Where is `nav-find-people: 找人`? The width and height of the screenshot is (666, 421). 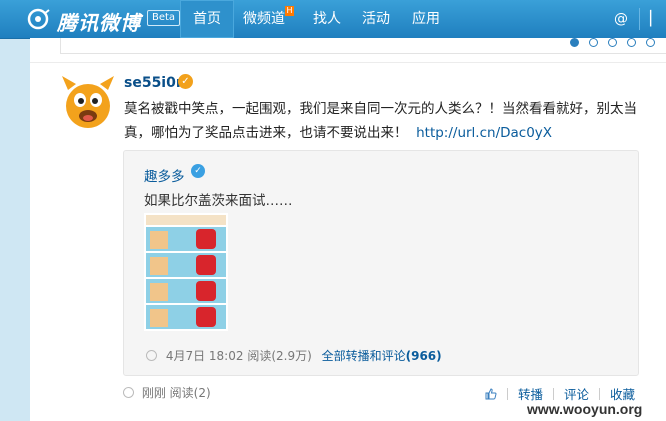
nav-find-people: 找人 is located at coordinates (327, 19).